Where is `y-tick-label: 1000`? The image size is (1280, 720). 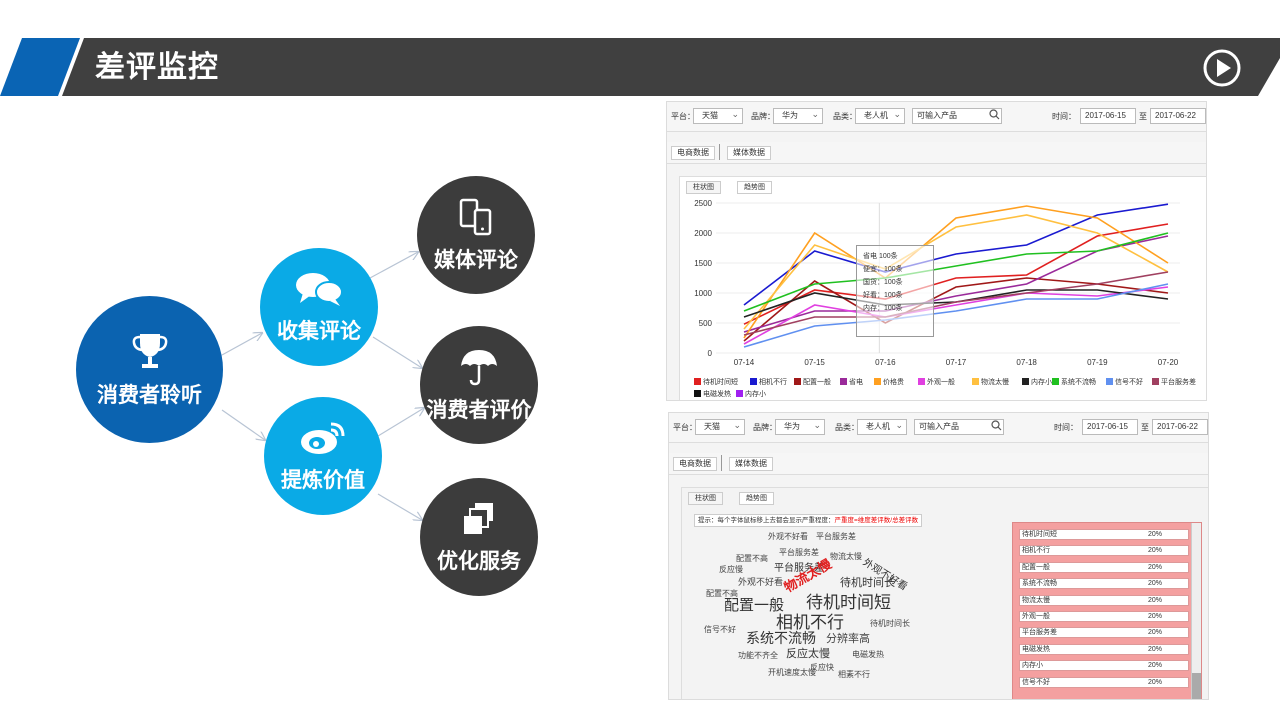
y-tick-label: 1000 is located at coordinates (703, 293).